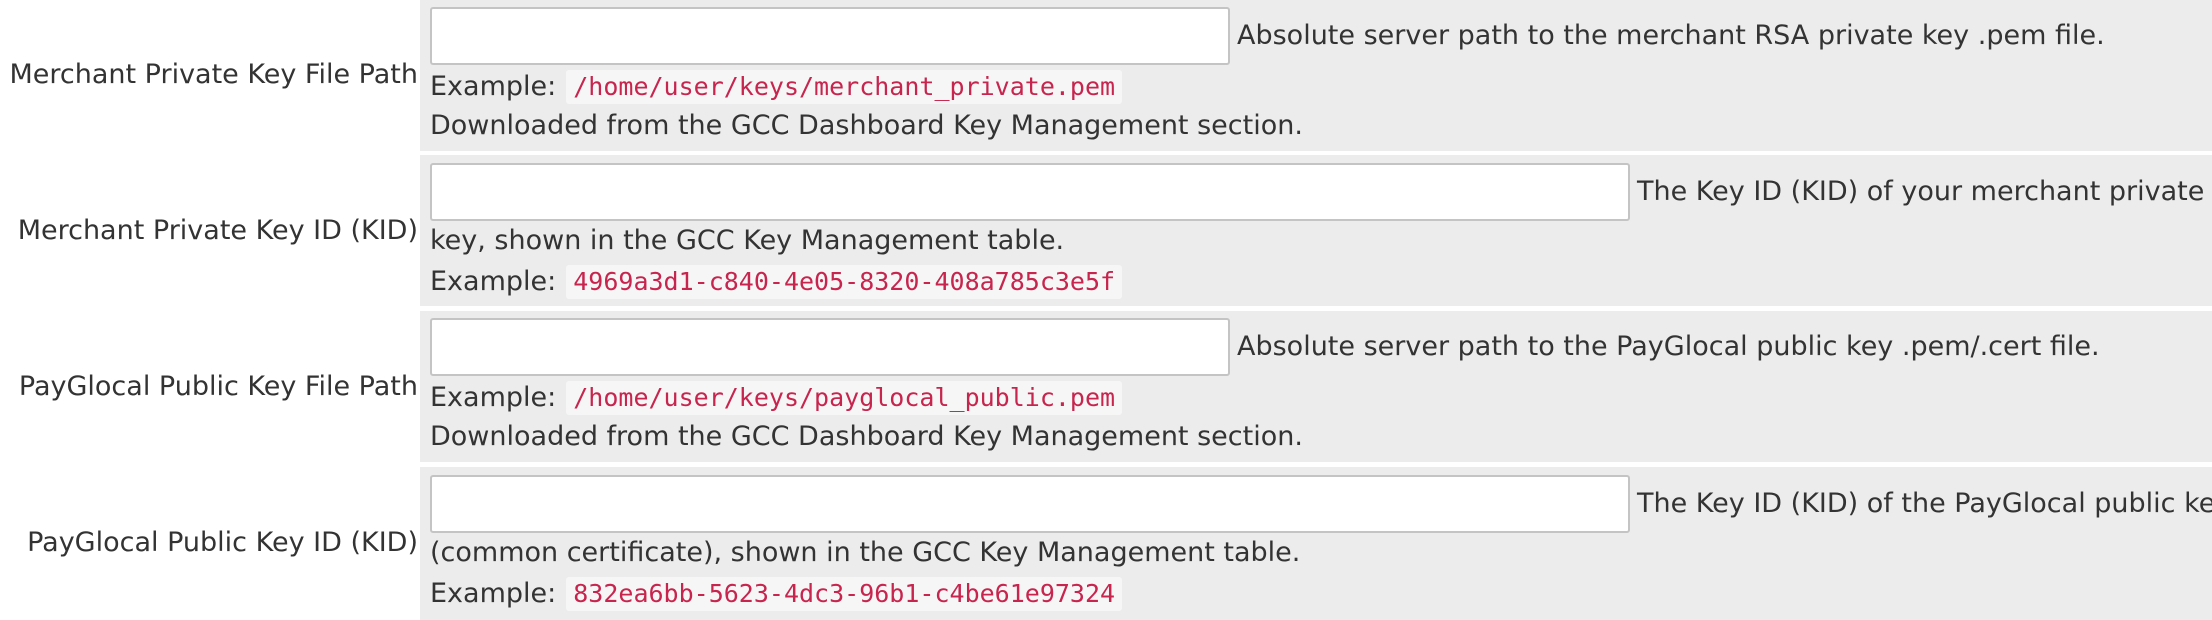 This screenshot has width=2212, height=620. I want to click on example-code: 4969a3d1-c840-4e05-8320-408a785c3e5f, so click(844, 281).